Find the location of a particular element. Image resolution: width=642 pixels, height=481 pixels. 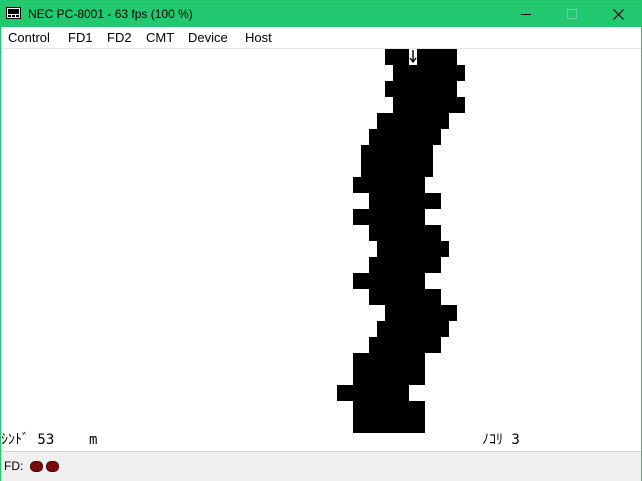

app-computer-icon is located at coordinates (13, 13).